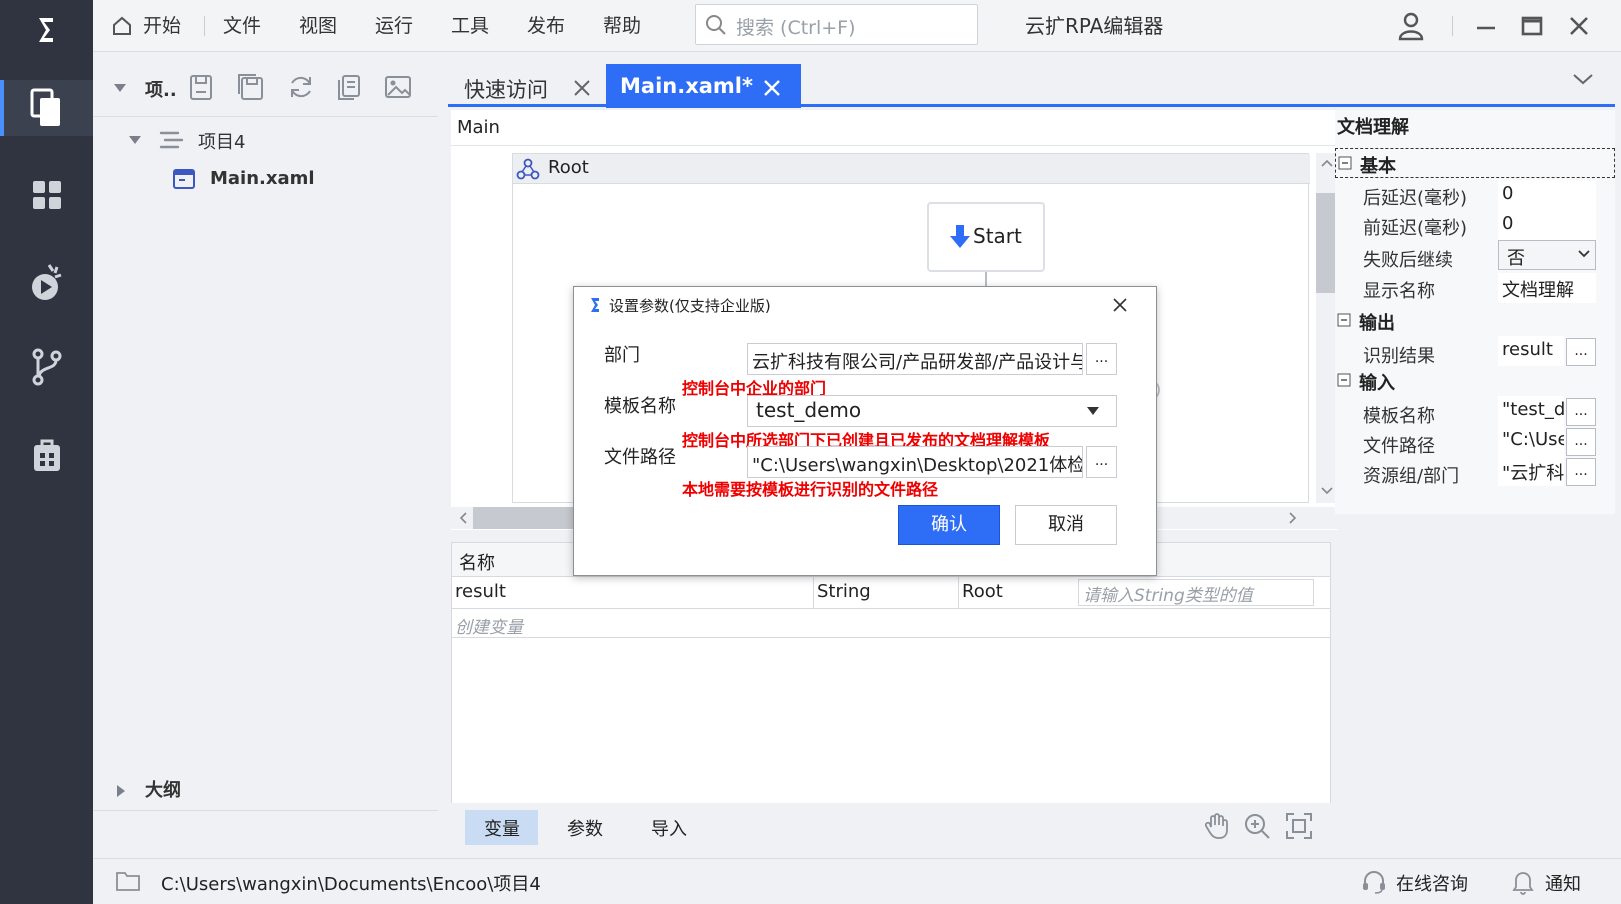  I want to click on confirm-button: 确认, so click(949, 525).